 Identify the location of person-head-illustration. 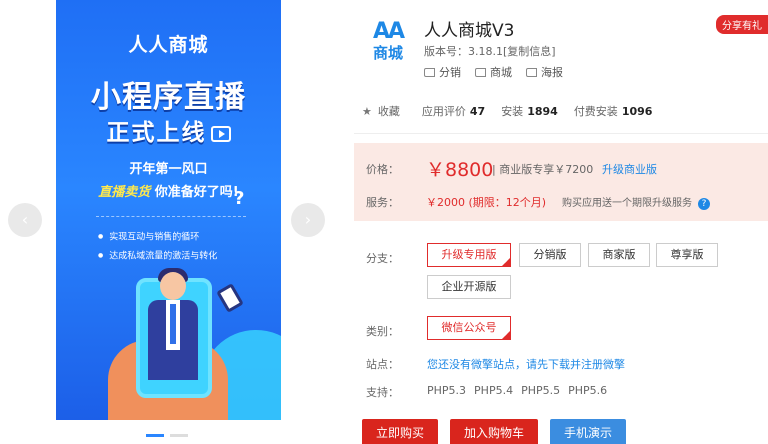
(173, 286).